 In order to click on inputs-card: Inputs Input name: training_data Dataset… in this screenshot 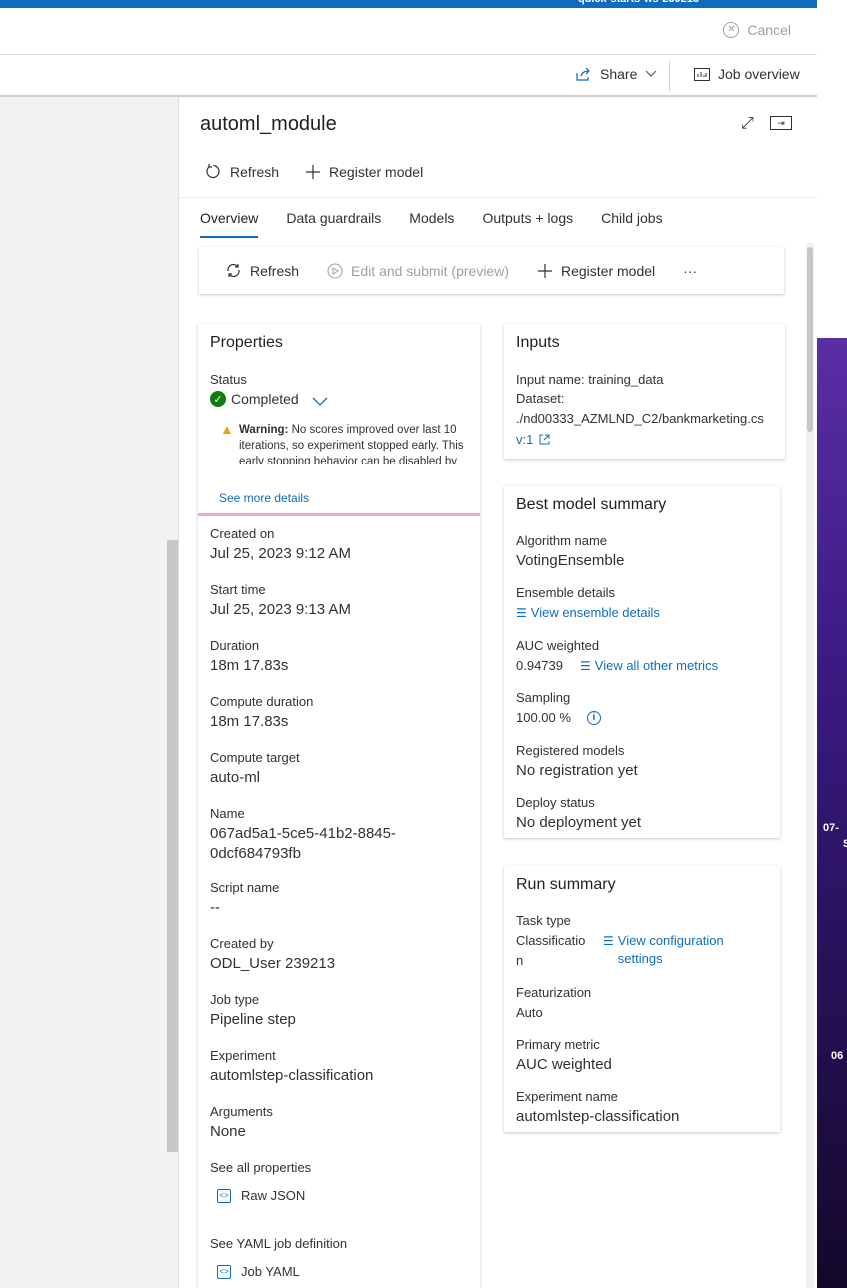, I will do `click(644, 391)`.